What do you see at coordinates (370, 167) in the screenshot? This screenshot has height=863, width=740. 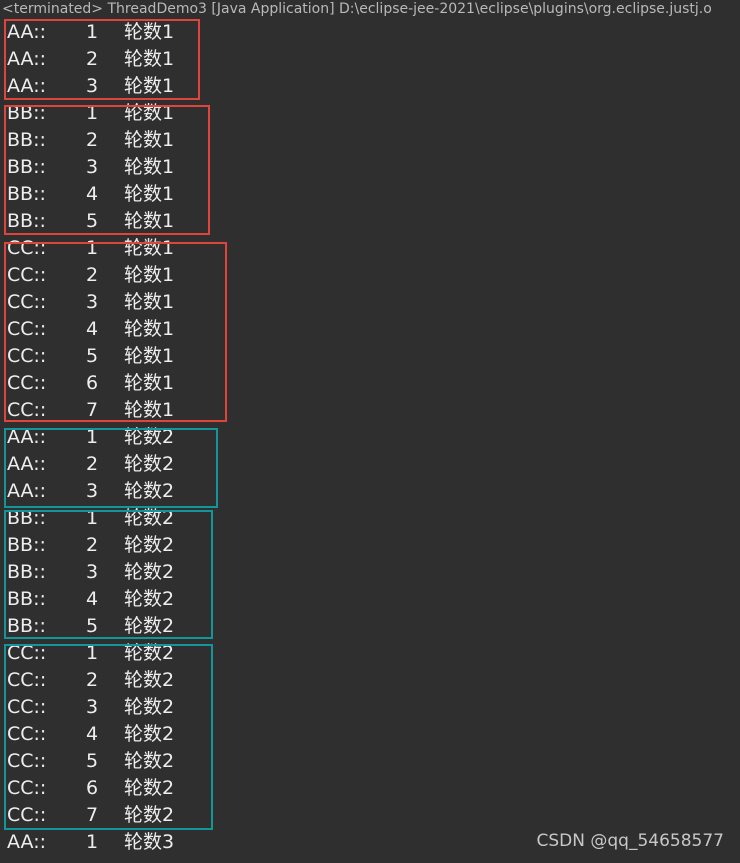 I see `console-line: BB:: 3 轮数1` at bounding box center [370, 167].